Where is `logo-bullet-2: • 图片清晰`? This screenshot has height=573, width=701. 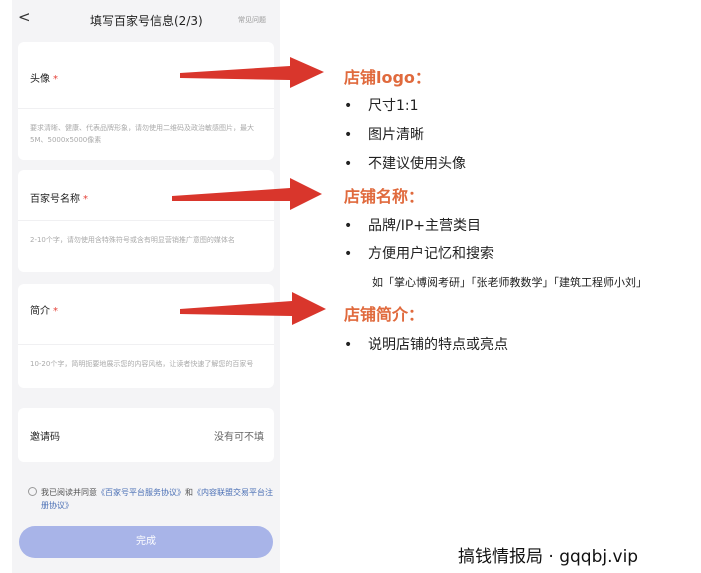 logo-bullet-2: • 图片清晰 is located at coordinates (384, 135).